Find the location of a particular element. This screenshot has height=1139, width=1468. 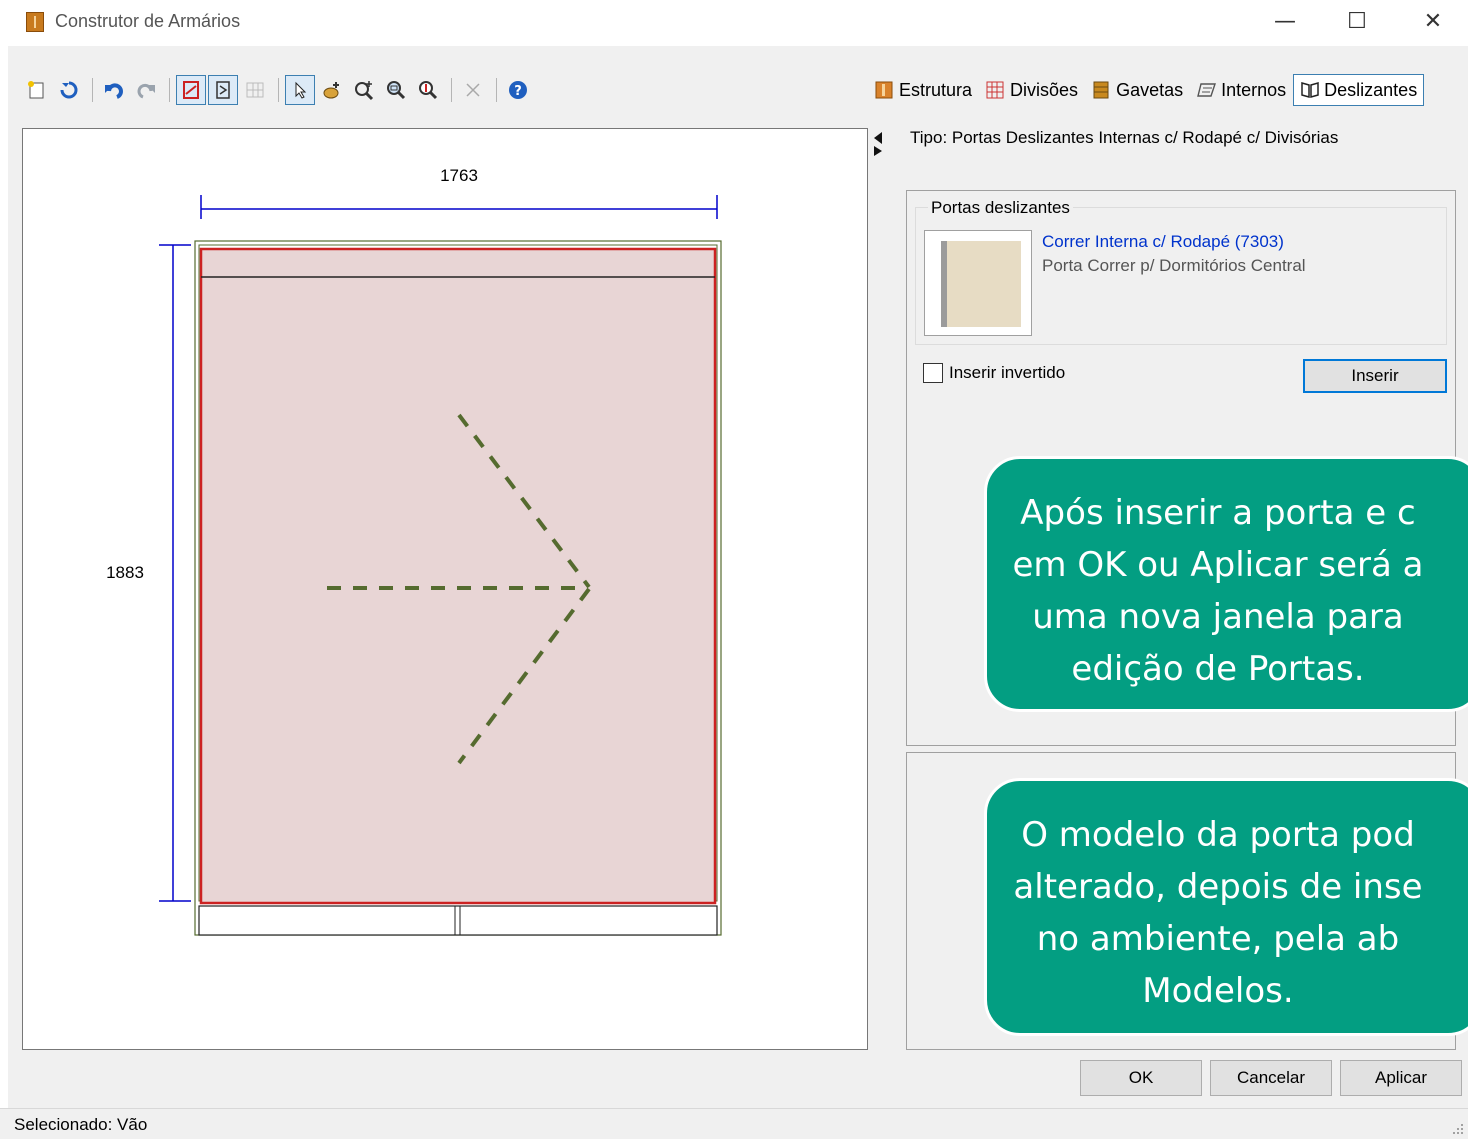

tab-internos-label: Internos is located at coordinates (1254, 89).